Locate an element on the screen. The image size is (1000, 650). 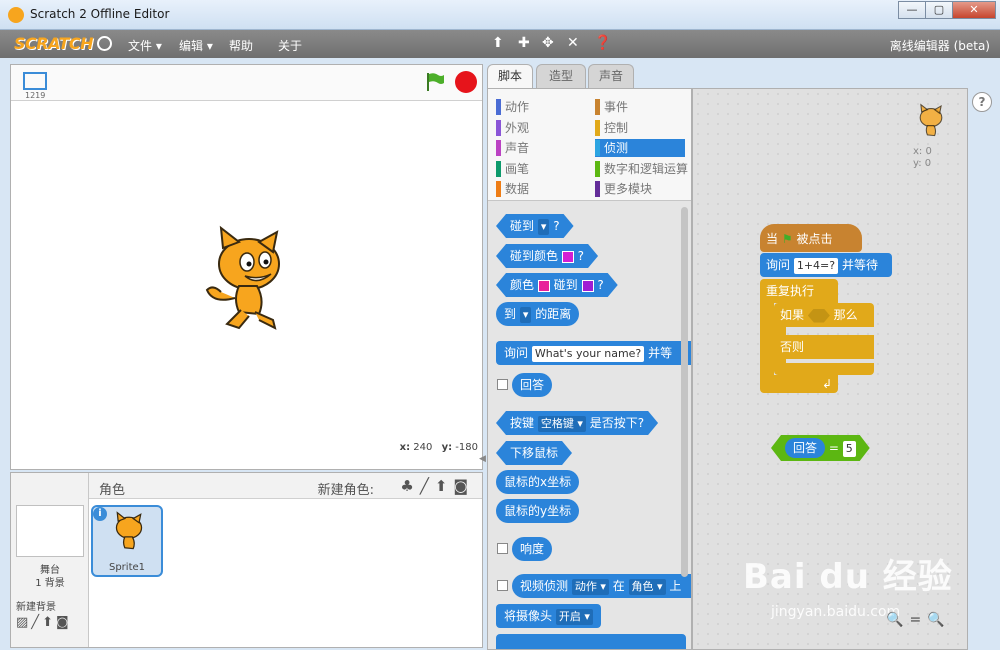
stop-icon is located at coordinates (466, 82).